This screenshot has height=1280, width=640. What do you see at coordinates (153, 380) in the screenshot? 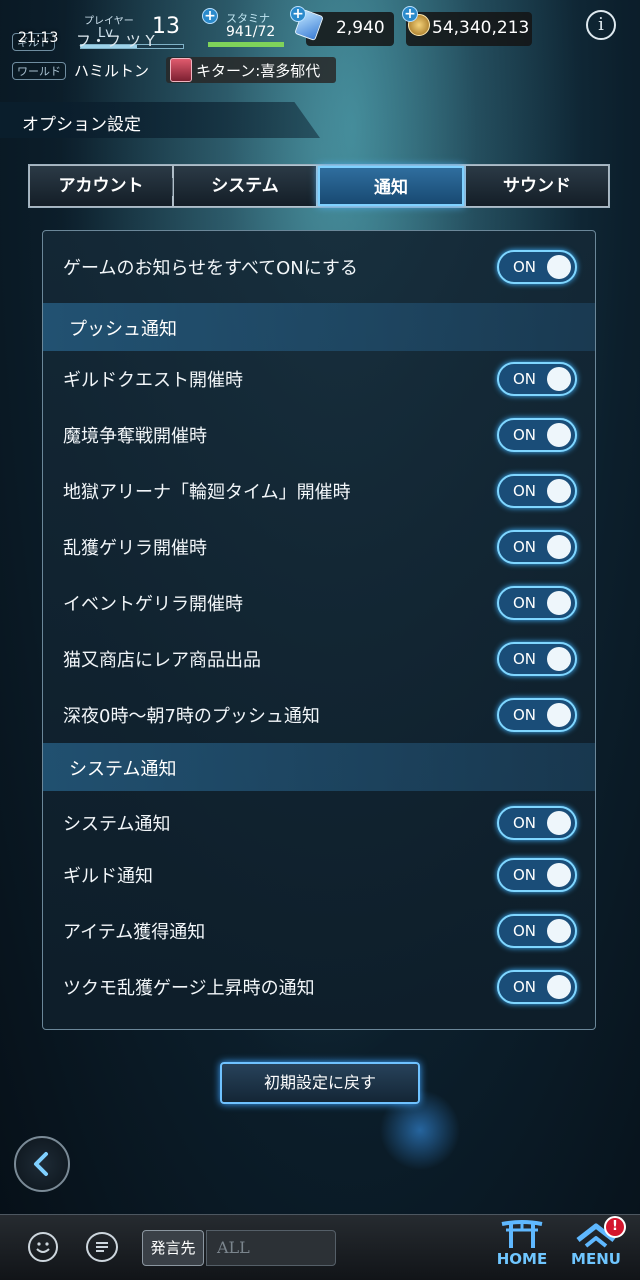
I see `setting-label: ギルドクエスト開催時` at bounding box center [153, 380].